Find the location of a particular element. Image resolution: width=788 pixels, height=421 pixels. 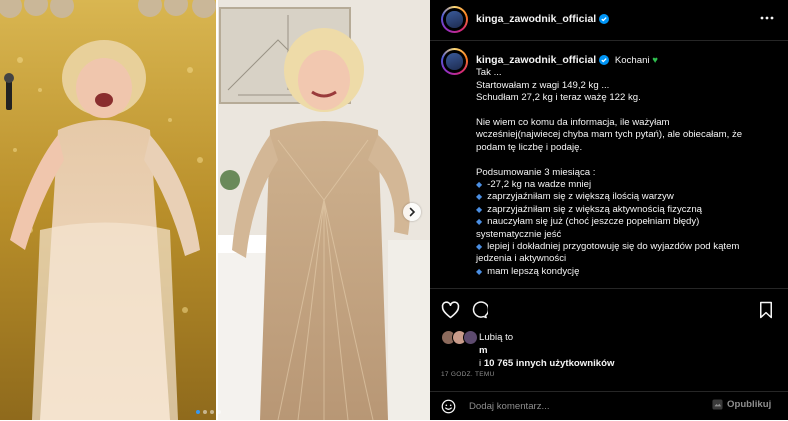

caption-line: Schudłam 27,2 kg i teraz ważę 122 kg. is located at coordinates (558, 98).